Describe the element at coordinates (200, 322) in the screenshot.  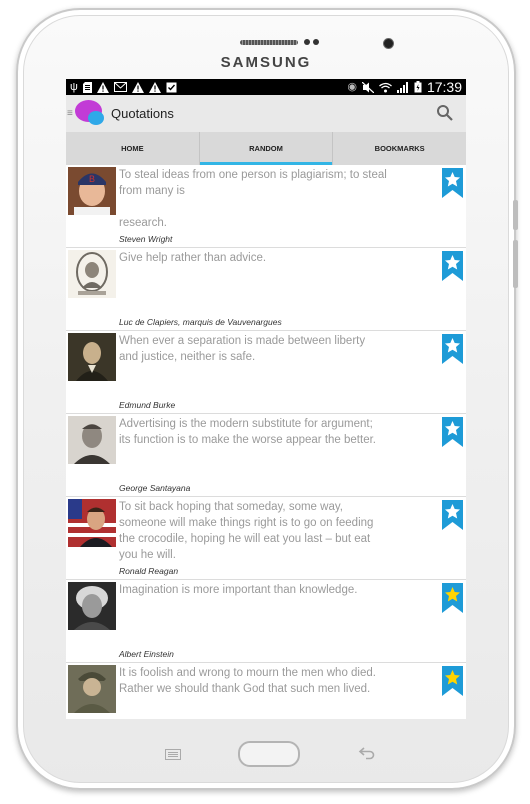
I see `quote-author: Luc de Clapiers, marquis de Vauvenargues` at that location.